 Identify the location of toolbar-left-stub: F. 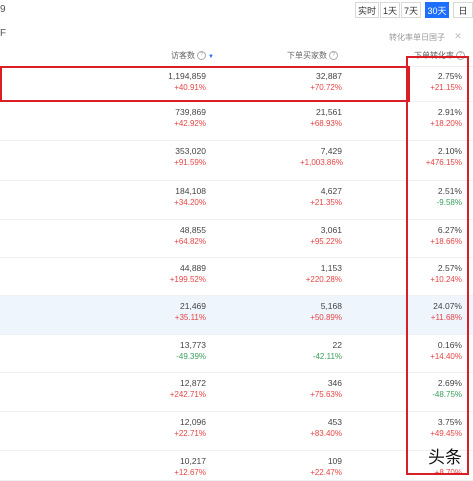
(3, 33).